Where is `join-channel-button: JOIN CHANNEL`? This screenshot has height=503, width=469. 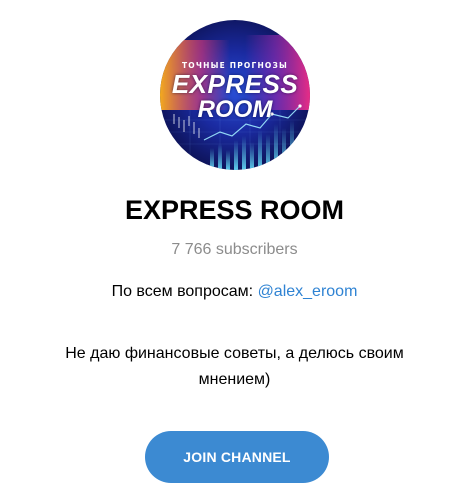 join-channel-button: JOIN CHANNEL is located at coordinates (237, 457).